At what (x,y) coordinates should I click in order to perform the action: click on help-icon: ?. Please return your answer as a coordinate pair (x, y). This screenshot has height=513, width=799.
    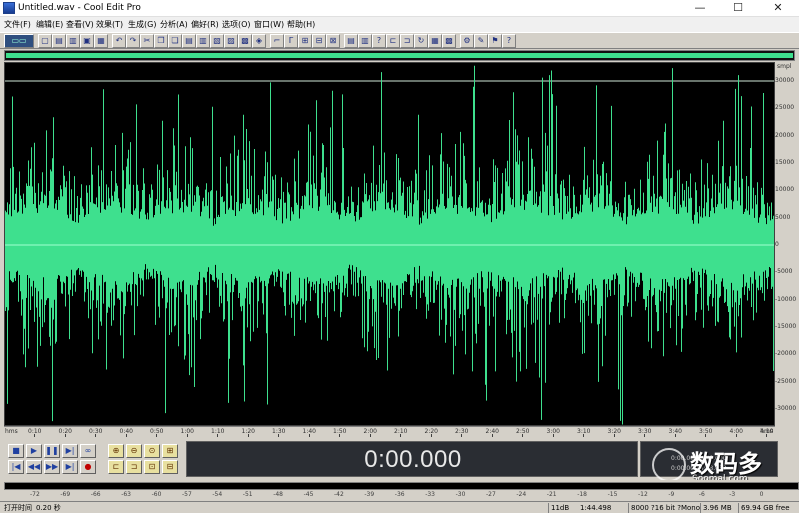
    Looking at the image, I should click on (509, 41).